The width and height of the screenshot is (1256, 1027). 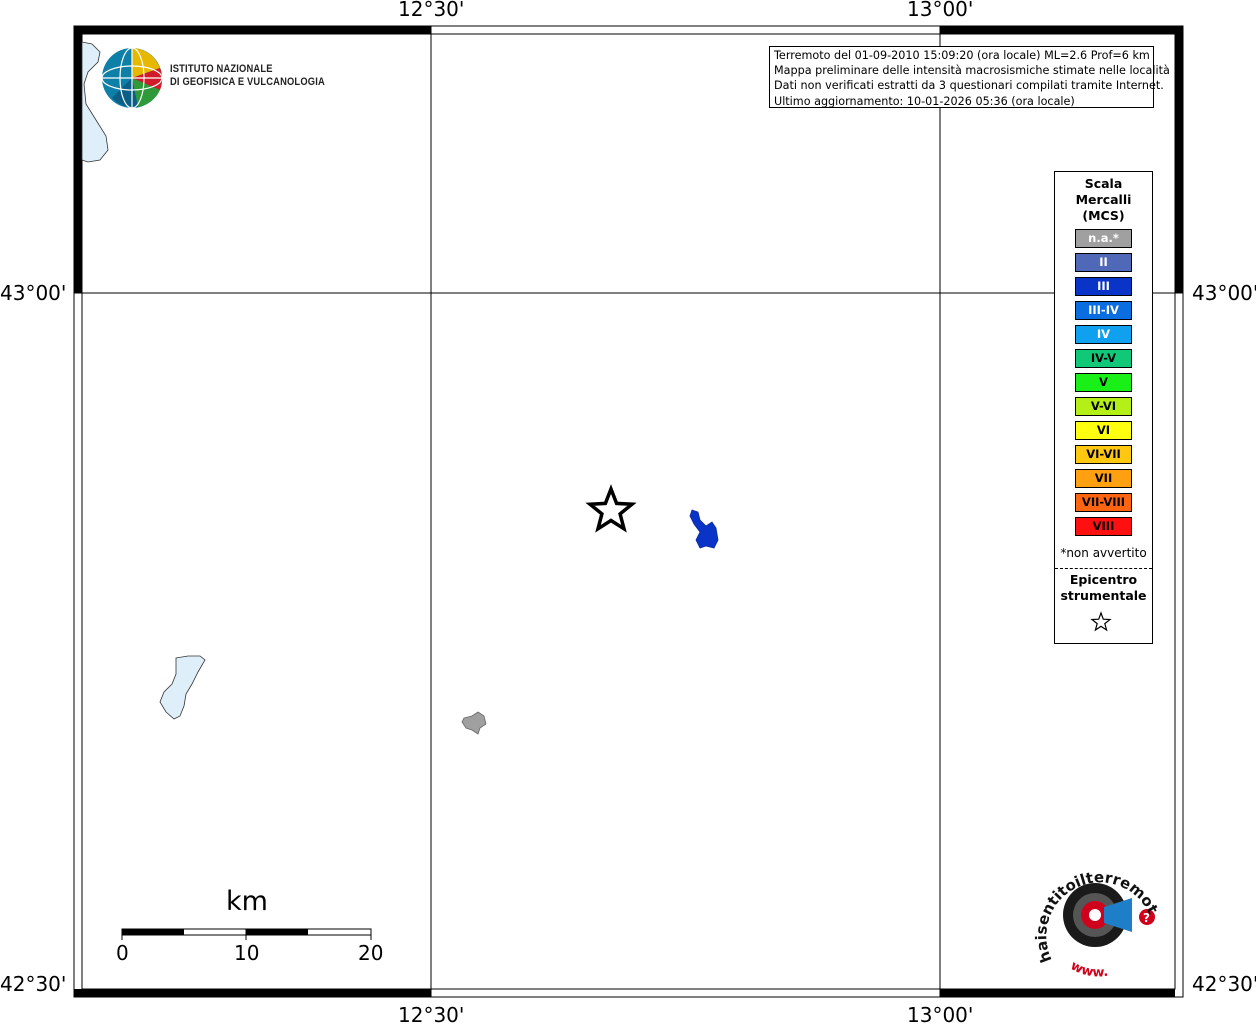 I want to click on legend-epicentre-label: Epicentro strumentale, so click(x=1103, y=588).